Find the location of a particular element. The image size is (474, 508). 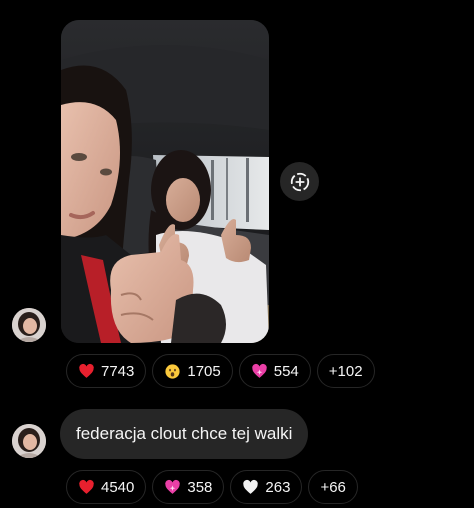

surprised-face-icon is located at coordinates (172, 371).